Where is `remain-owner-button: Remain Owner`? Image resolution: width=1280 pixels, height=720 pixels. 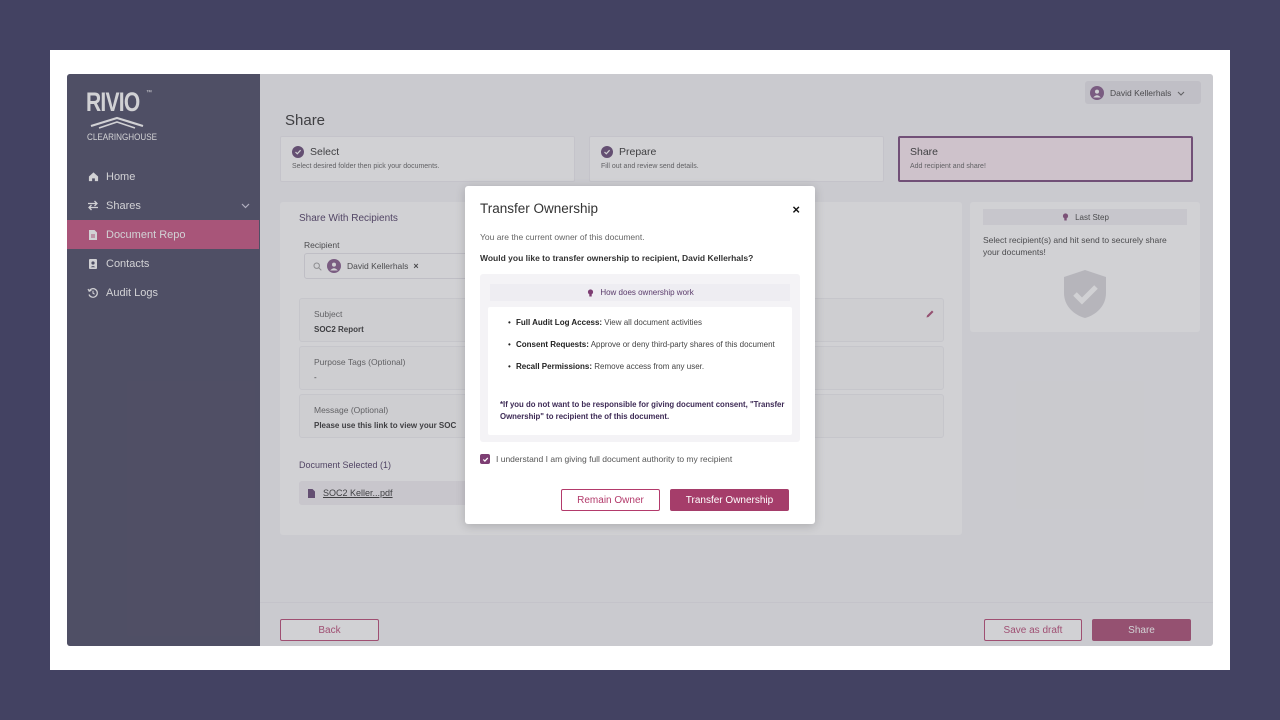 remain-owner-button: Remain Owner is located at coordinates (610, 500).